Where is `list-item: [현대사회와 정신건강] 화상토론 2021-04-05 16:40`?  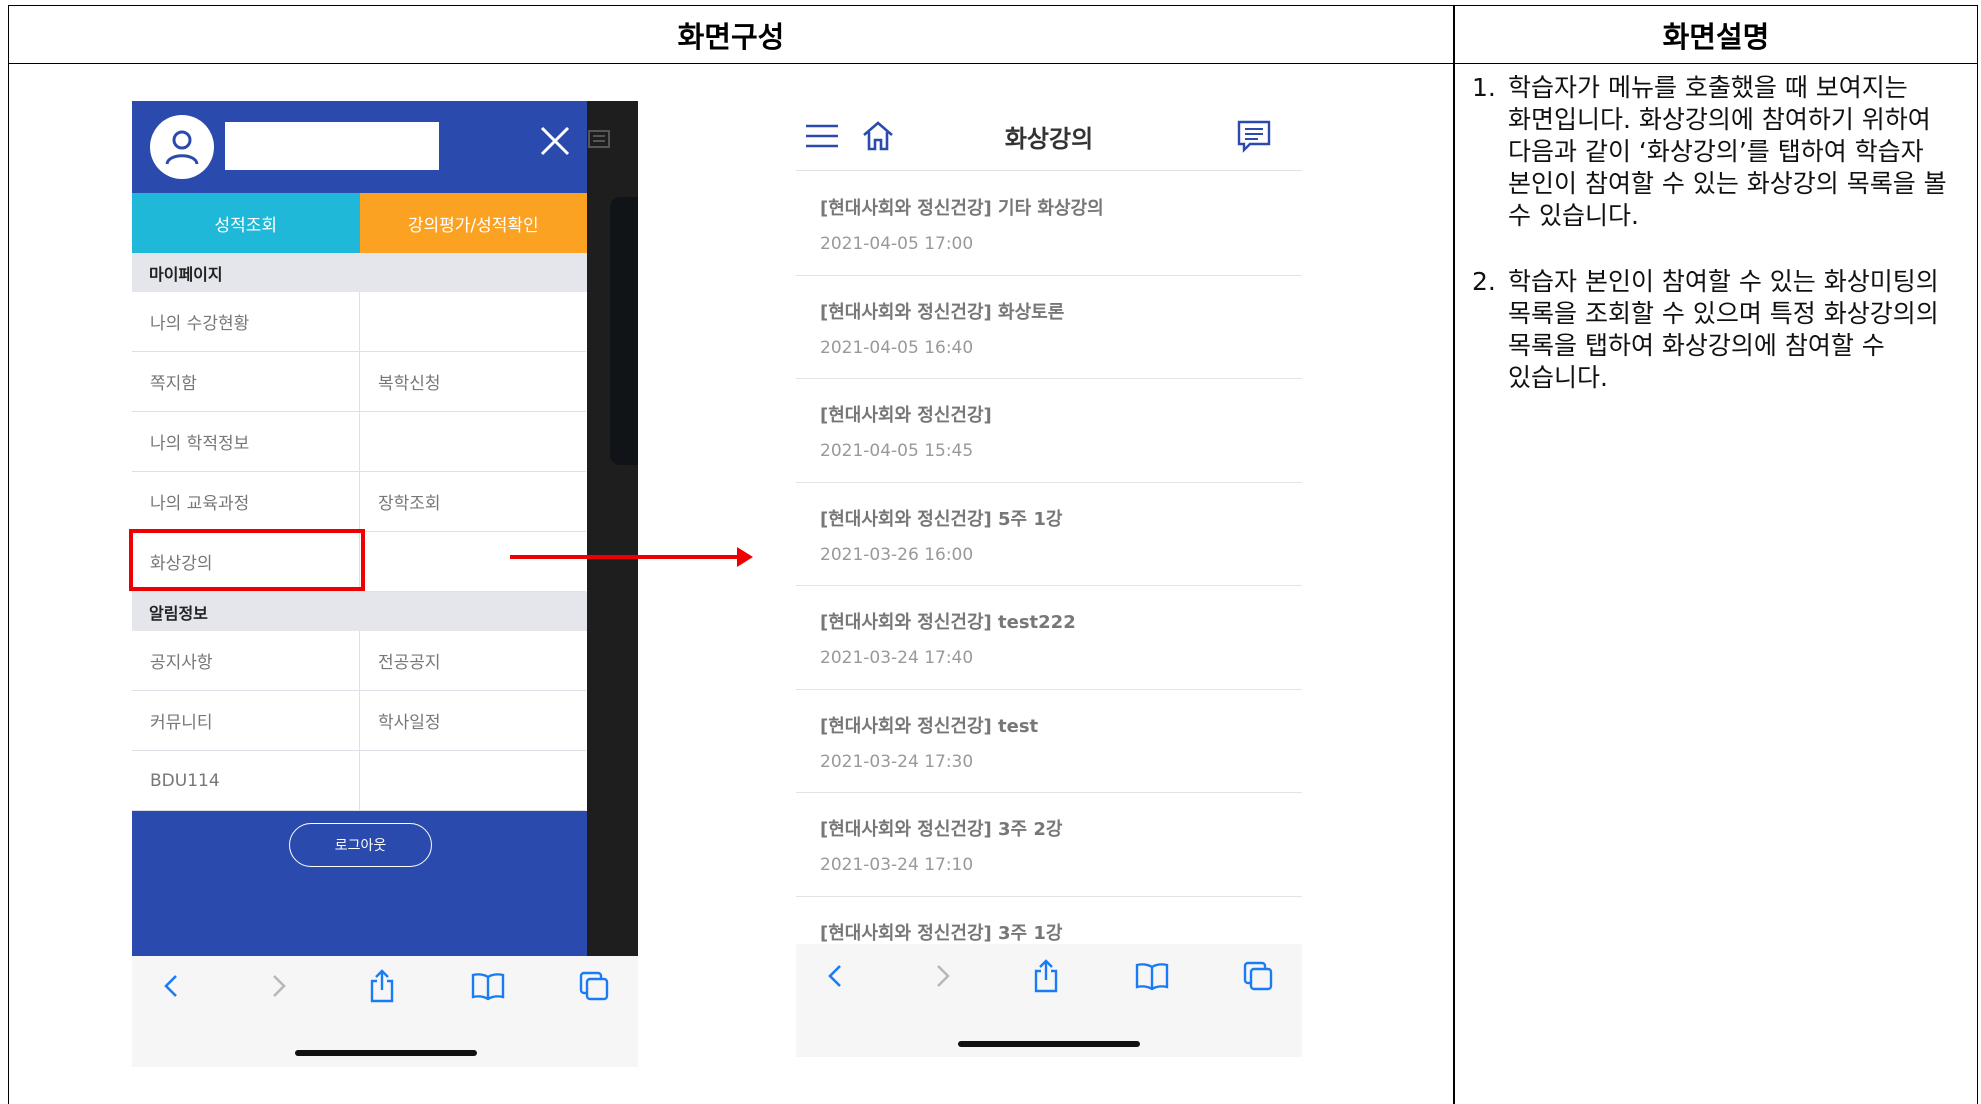
list-item: [현대사회와 정신건강] 화상토론 2021-04-05 16:40 is located at coordinates (1049, 327).